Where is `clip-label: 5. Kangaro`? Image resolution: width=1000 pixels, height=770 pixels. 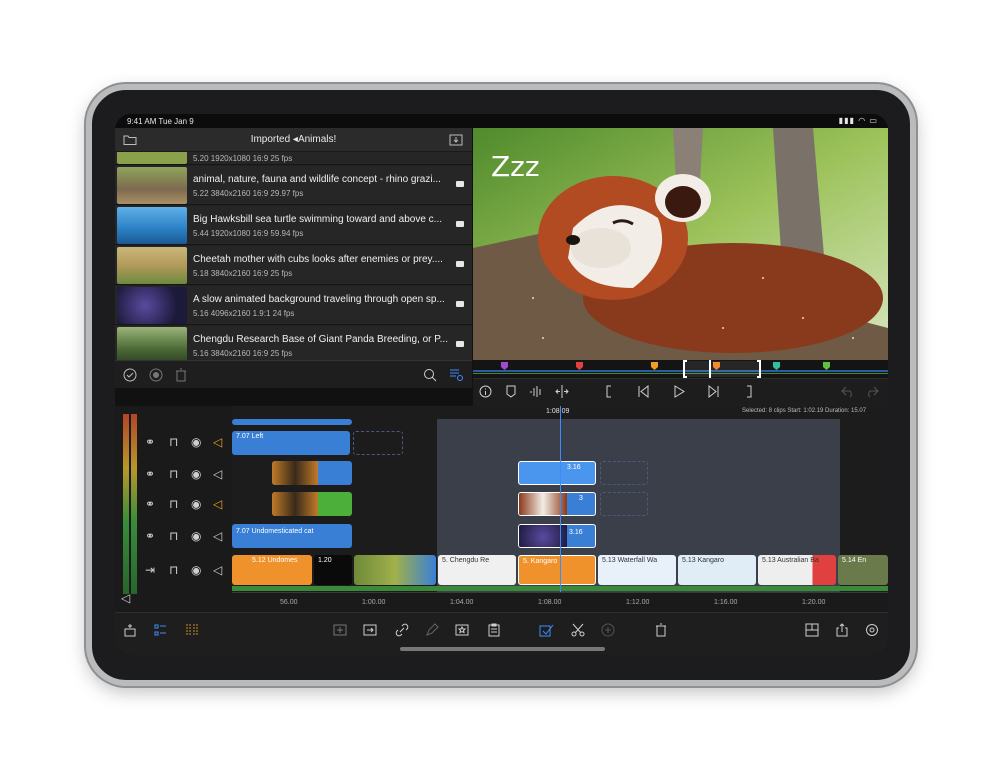 clip-label: 5. Kangaro is located at coordinates (540, 561).